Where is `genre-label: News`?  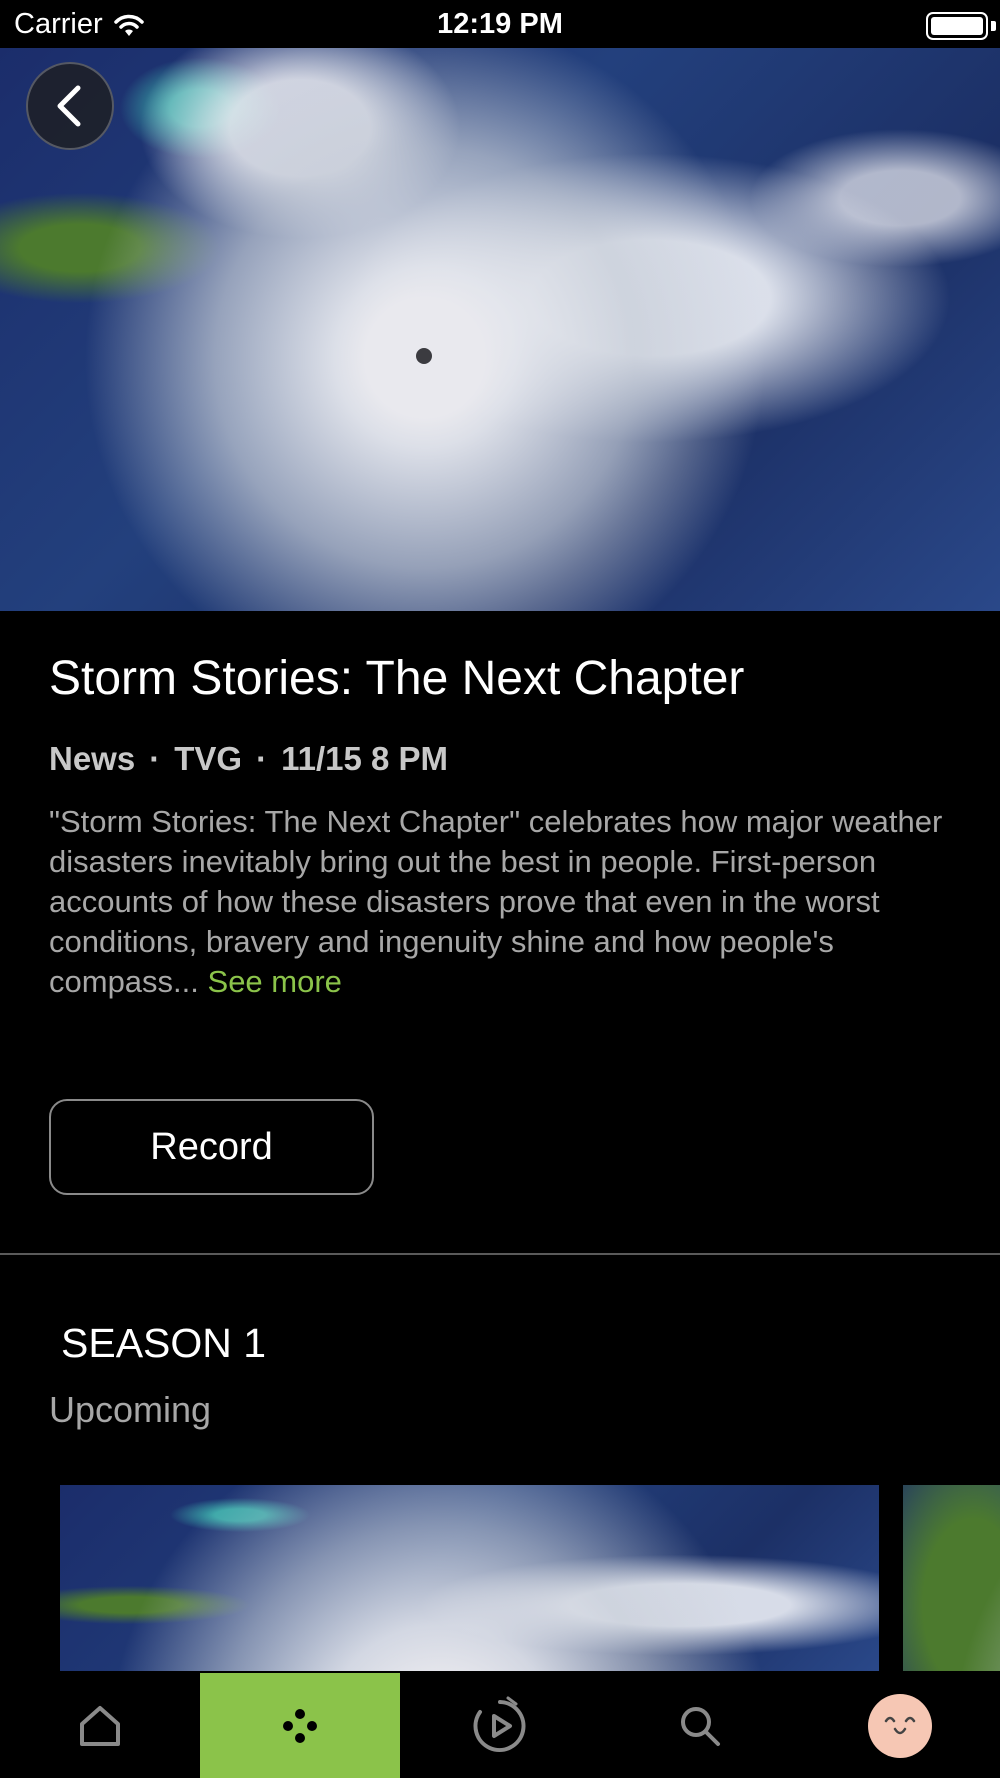 genre-label: News is located at coordinates (92, 758).